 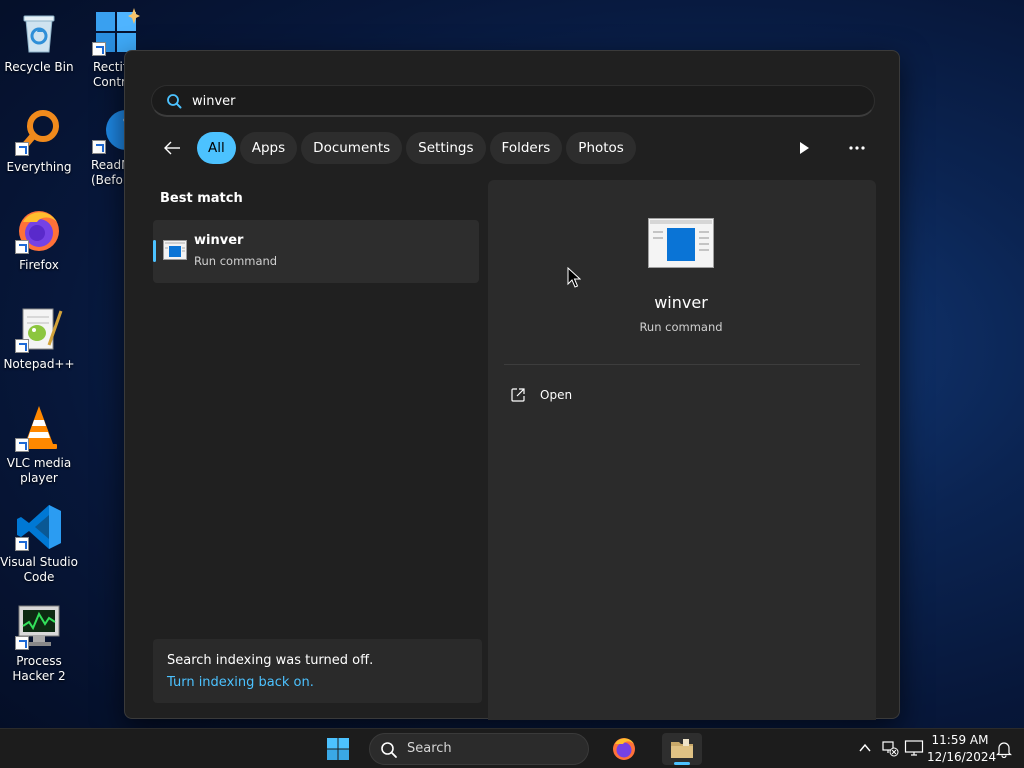 I want to click on chevron-up-icon, so click(x=865, y=748).